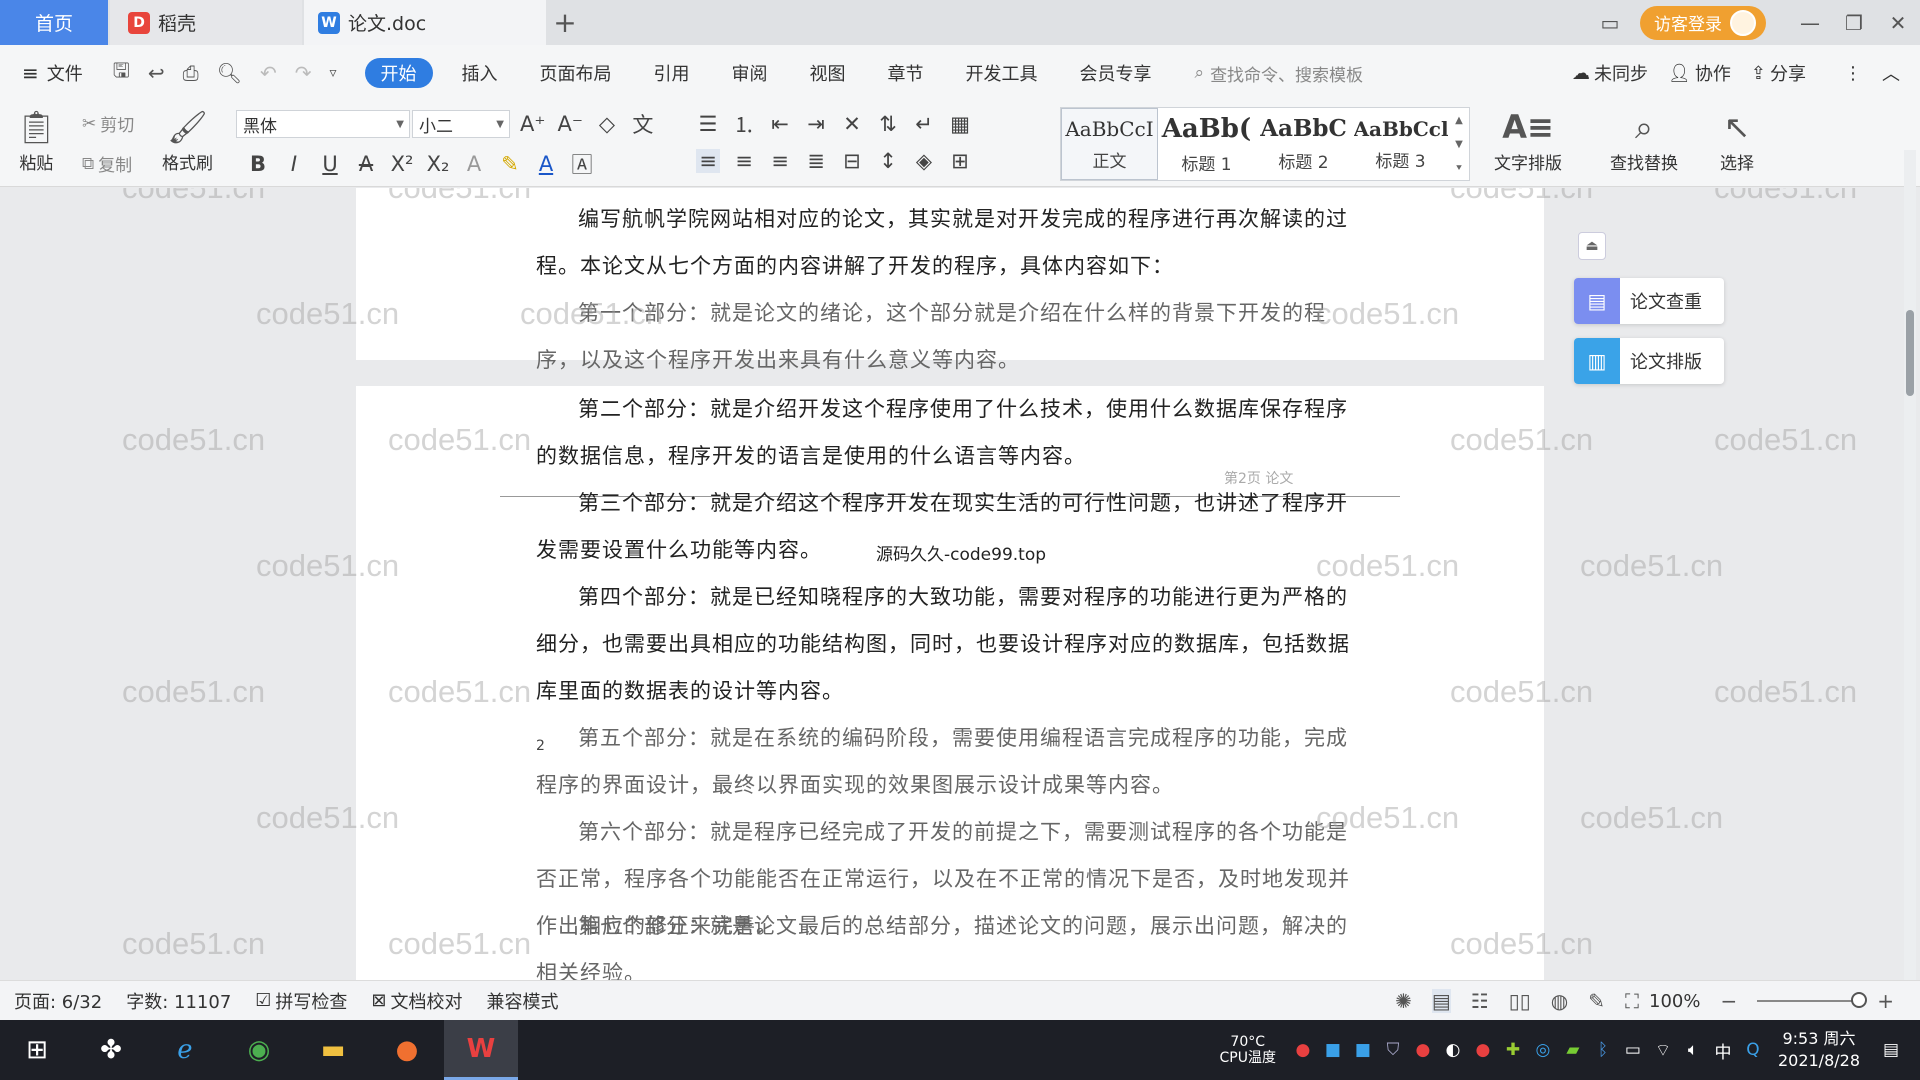 Image resolution: width=1920 pixels, height=1080 pixels. I want to click on text-layout-button: A≡ 文字排版, so click(1528, 139).